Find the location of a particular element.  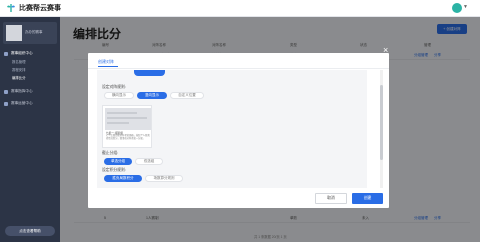

section-label: 设定对阵规则: is located at coordinates (114, 87).